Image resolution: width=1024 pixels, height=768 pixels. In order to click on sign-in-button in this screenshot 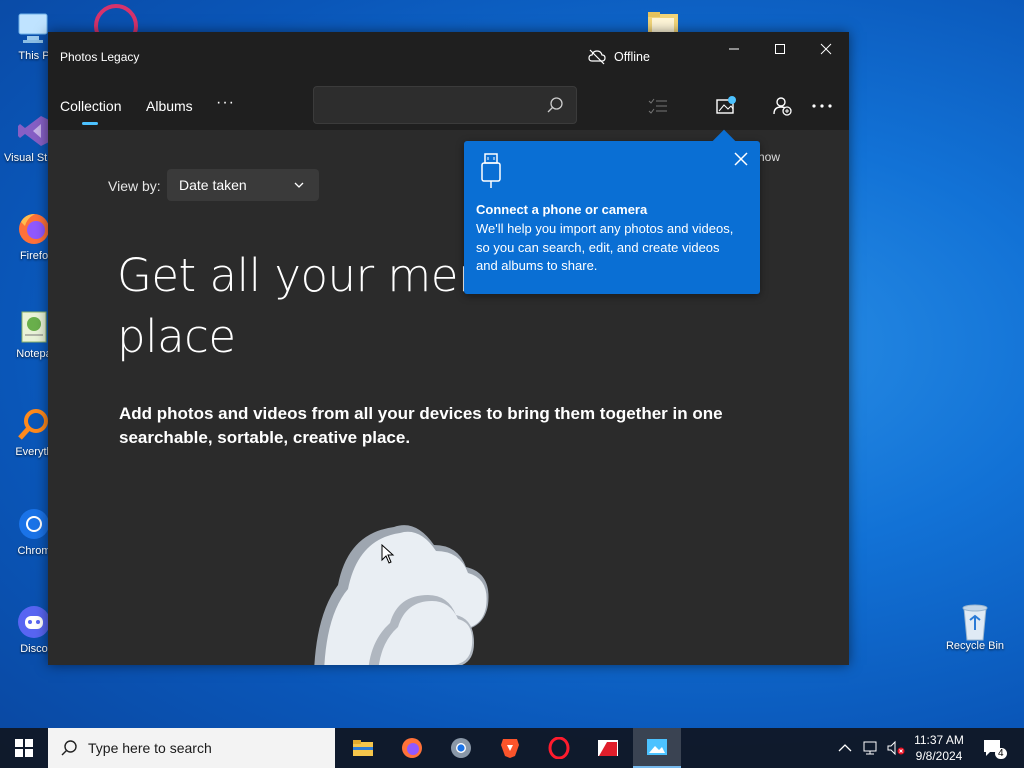, I will do `click(782, 106)`.